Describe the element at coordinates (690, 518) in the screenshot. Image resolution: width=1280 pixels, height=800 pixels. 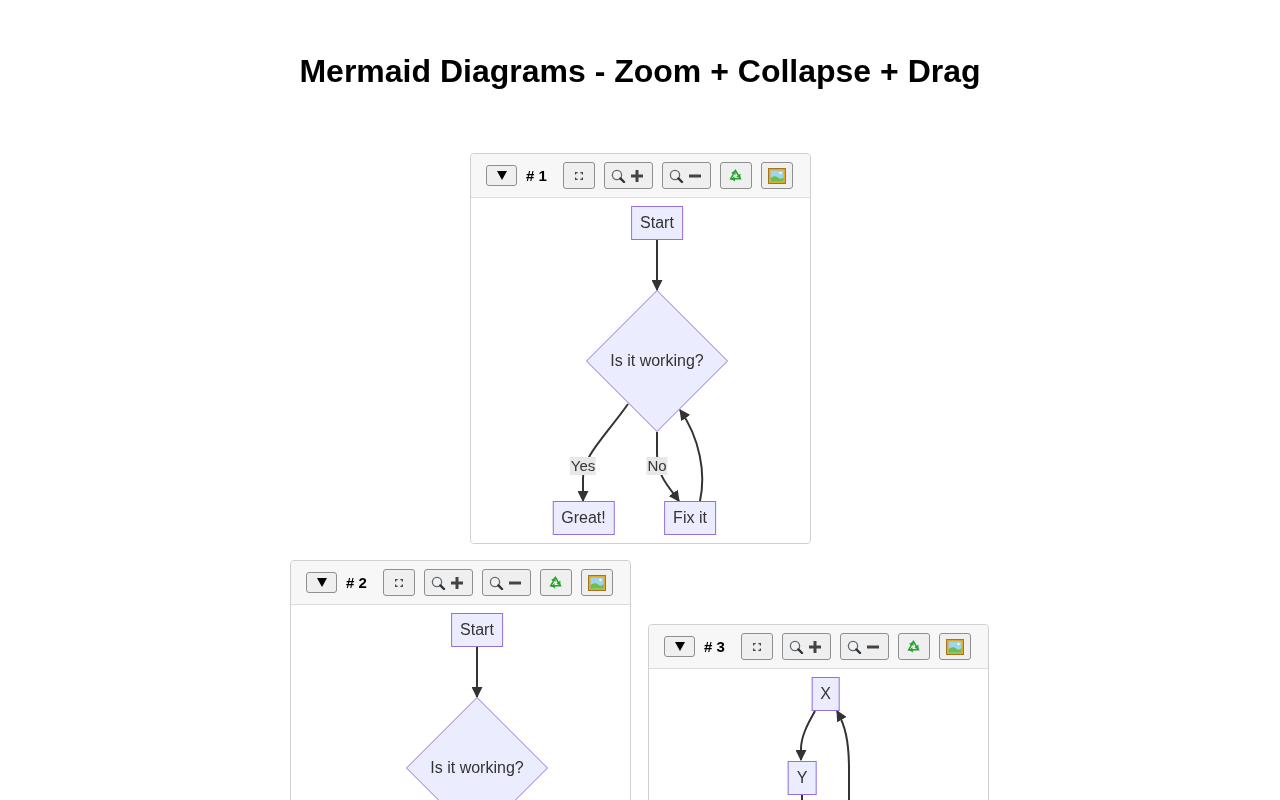
I see `process-node: Fix it` at that location.